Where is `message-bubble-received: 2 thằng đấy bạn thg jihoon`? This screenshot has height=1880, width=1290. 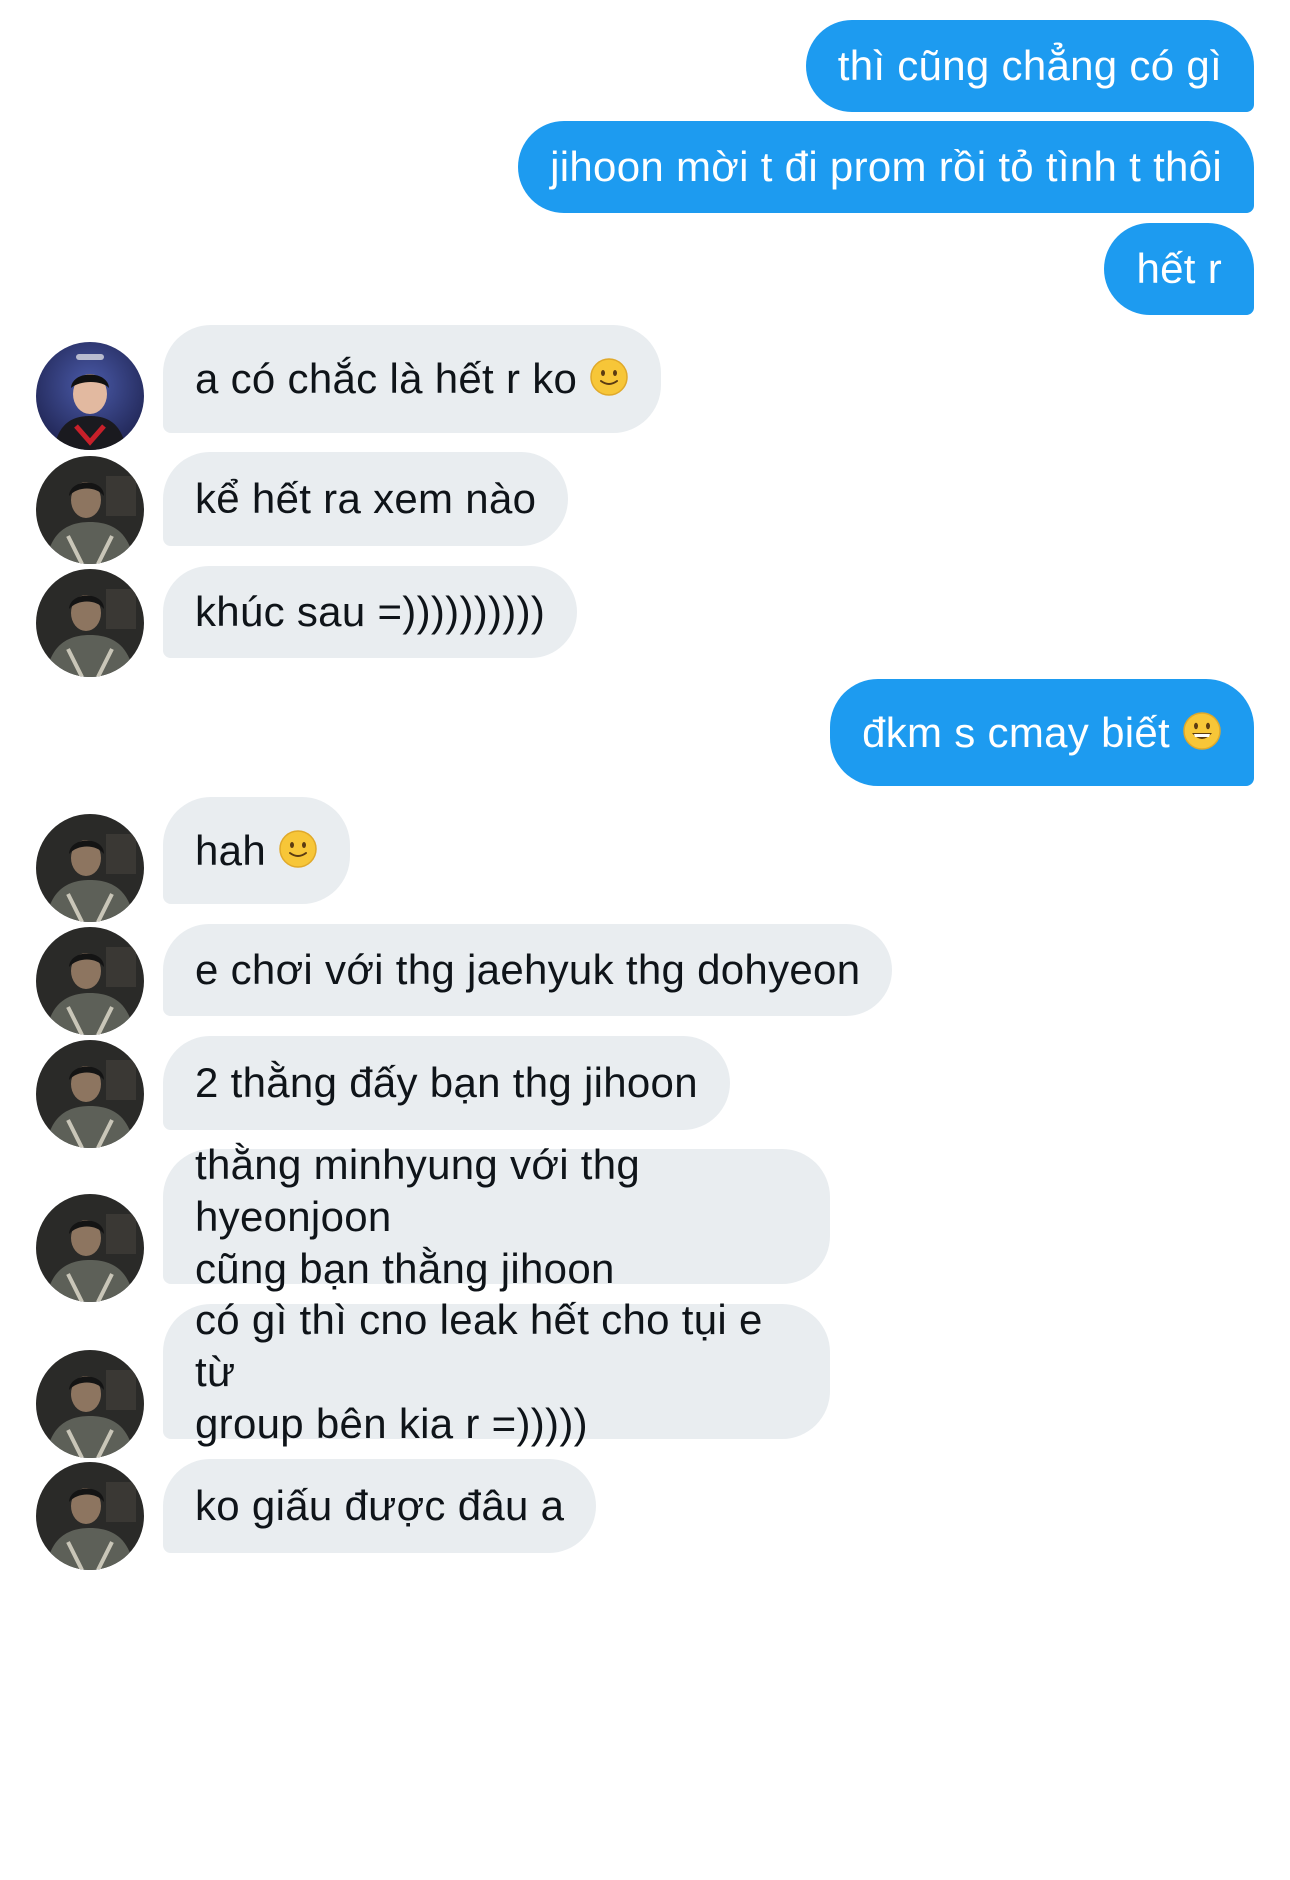 message-bubble-received: 2 thằng đấy bạn thg jihoon is located at coordinates (446, 1083).